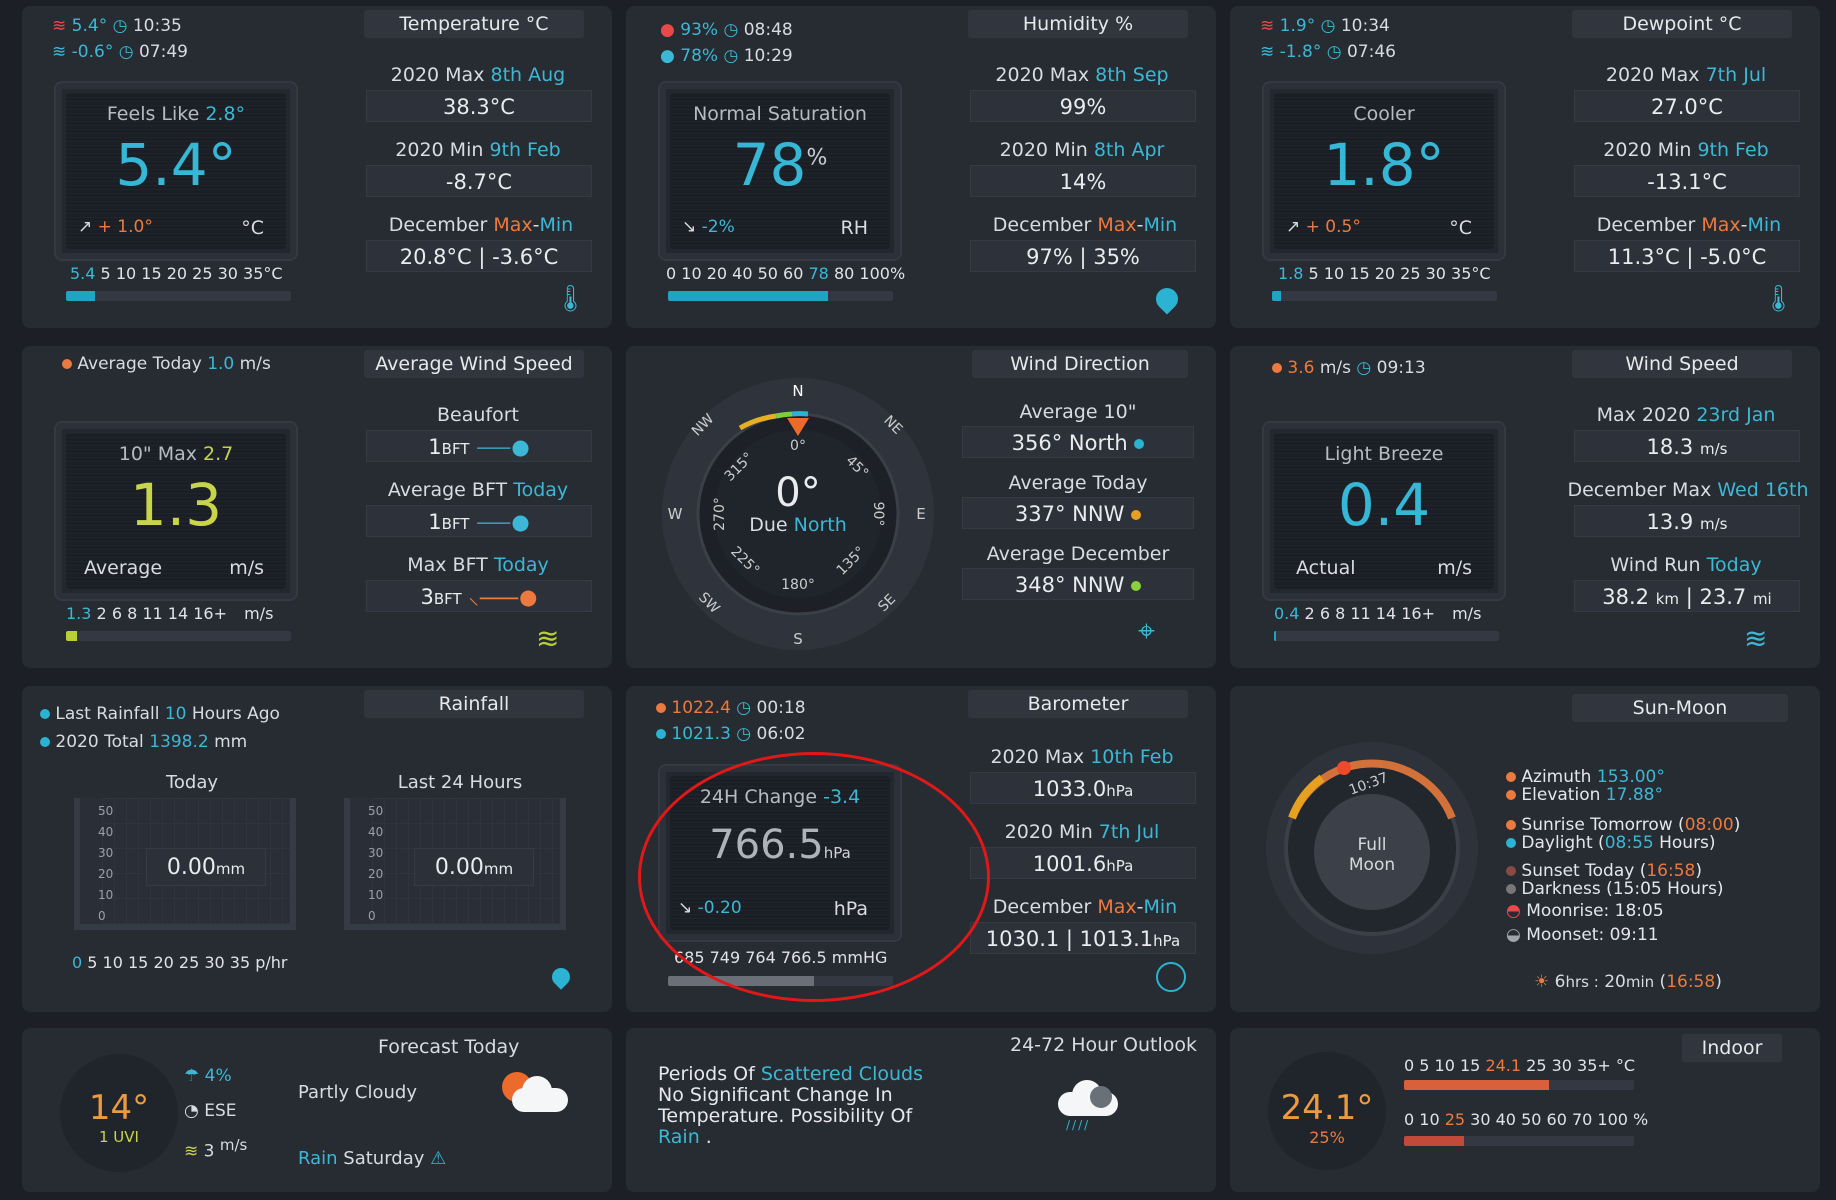  Describe the element at coordinates (231, 742) in the screenshot. I see `rain-total-unit: mm` at that location.